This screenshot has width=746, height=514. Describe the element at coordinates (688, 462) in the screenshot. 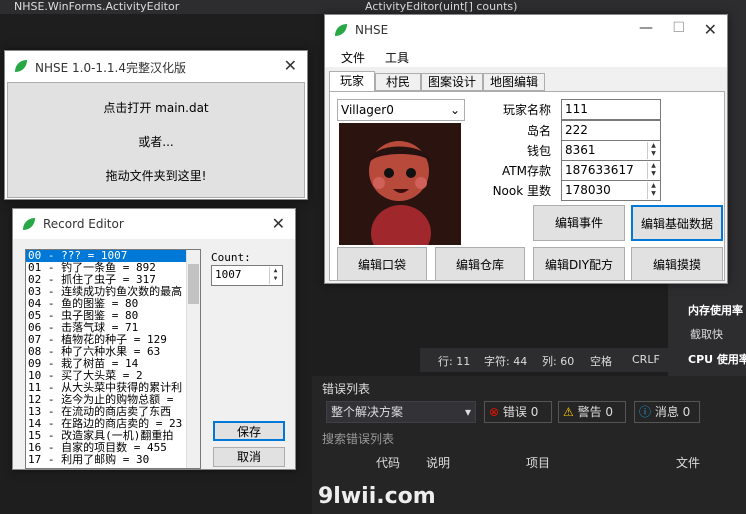

I see `column-file: 文件` at that location.